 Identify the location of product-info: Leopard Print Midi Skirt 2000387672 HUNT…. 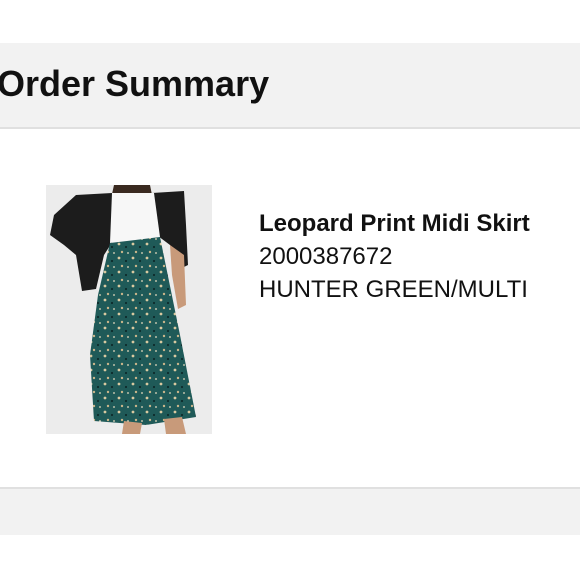
(394, 256).